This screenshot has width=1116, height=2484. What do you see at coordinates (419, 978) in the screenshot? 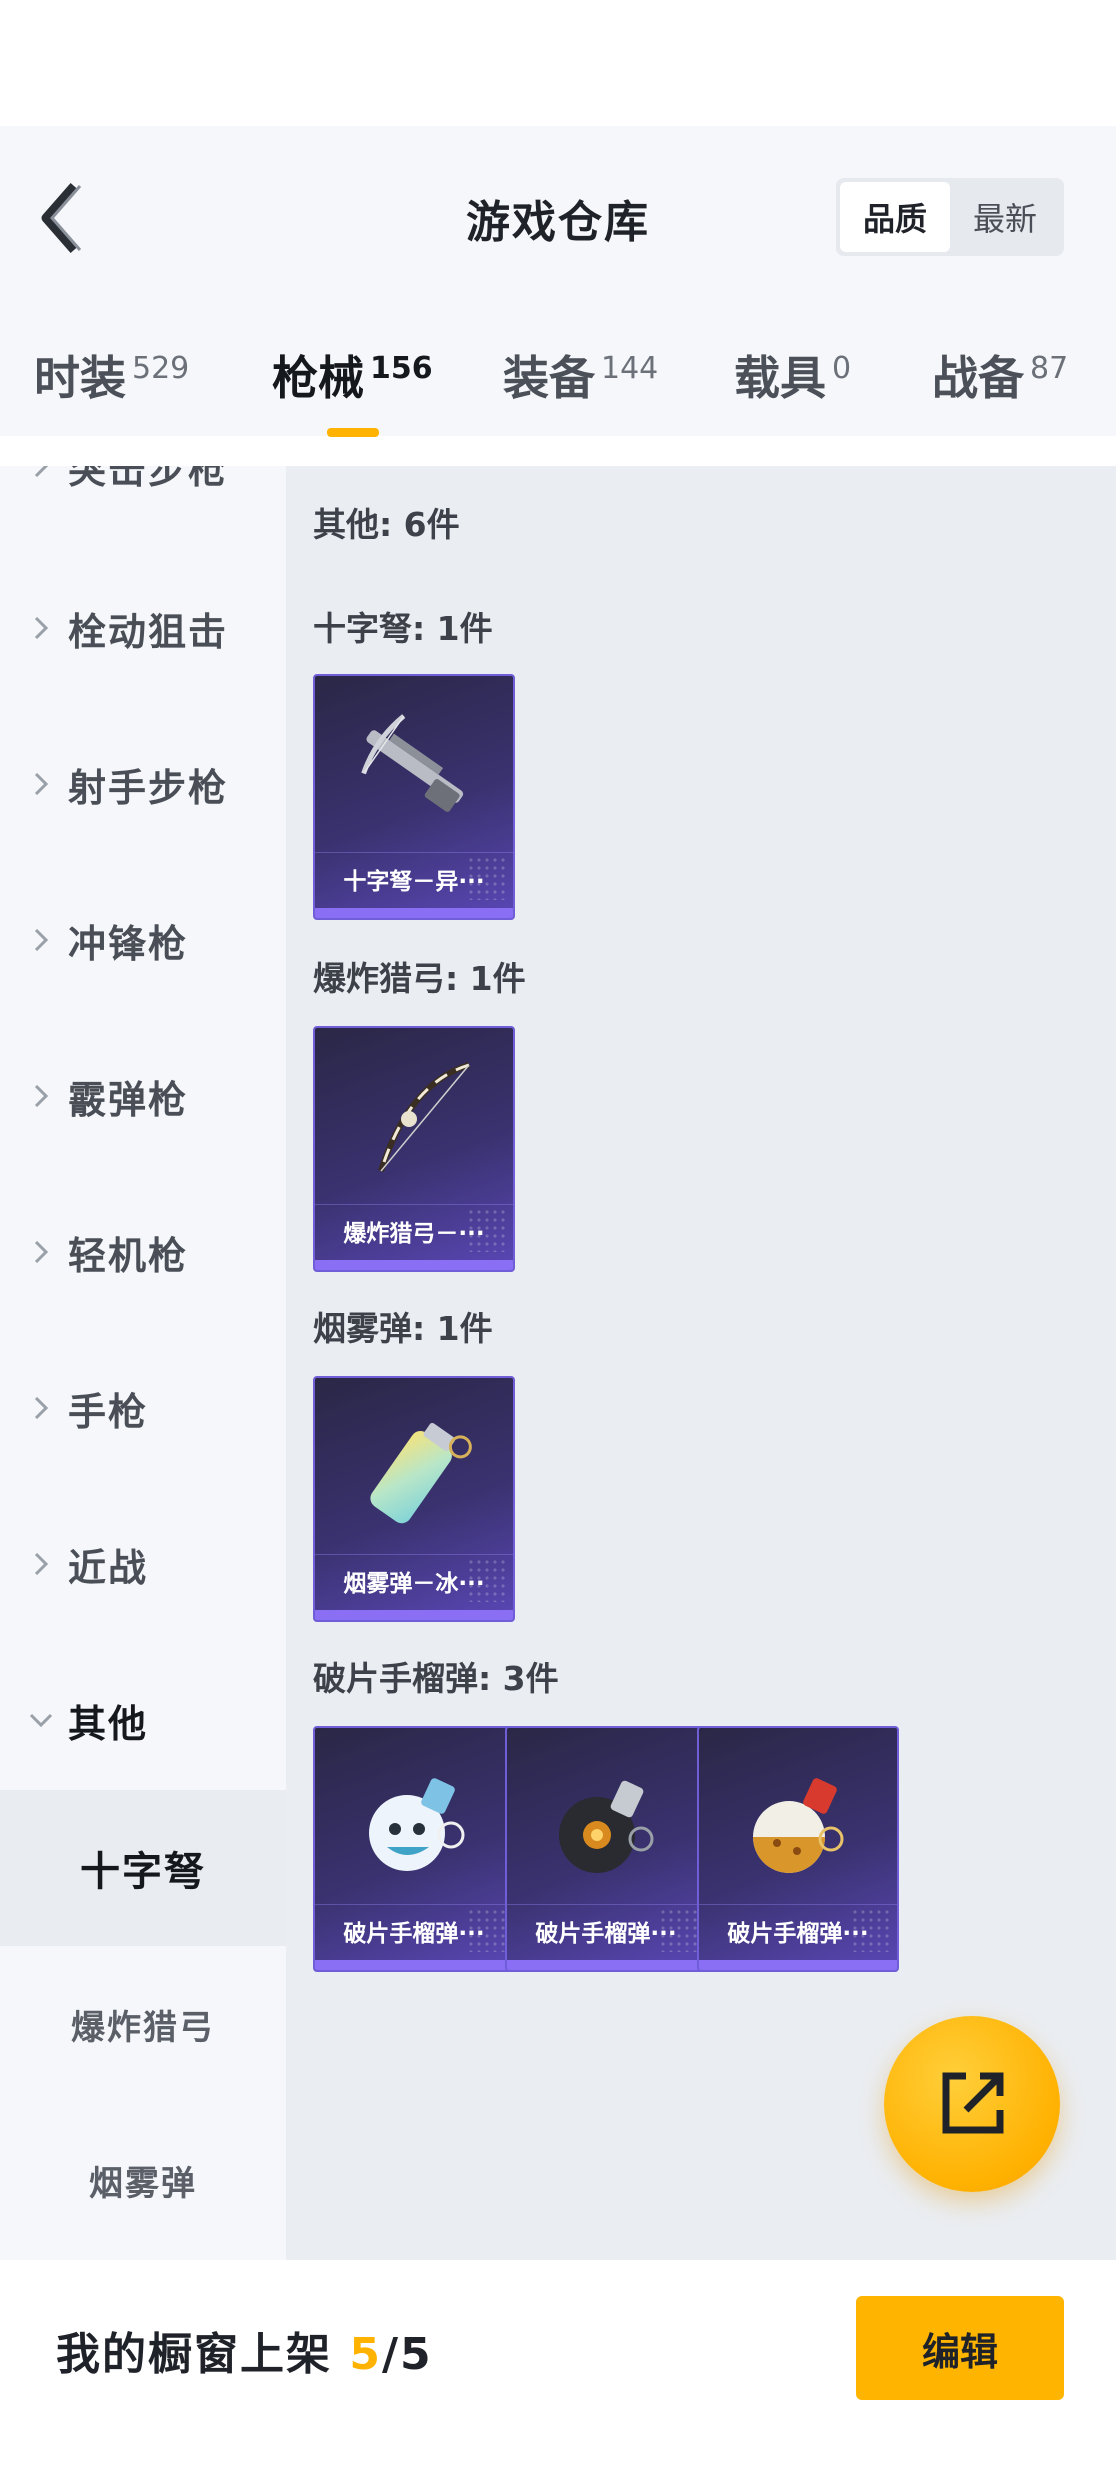
I see `group-title: 爆炸猎弓: 1件` at bounding box center [419, 978].